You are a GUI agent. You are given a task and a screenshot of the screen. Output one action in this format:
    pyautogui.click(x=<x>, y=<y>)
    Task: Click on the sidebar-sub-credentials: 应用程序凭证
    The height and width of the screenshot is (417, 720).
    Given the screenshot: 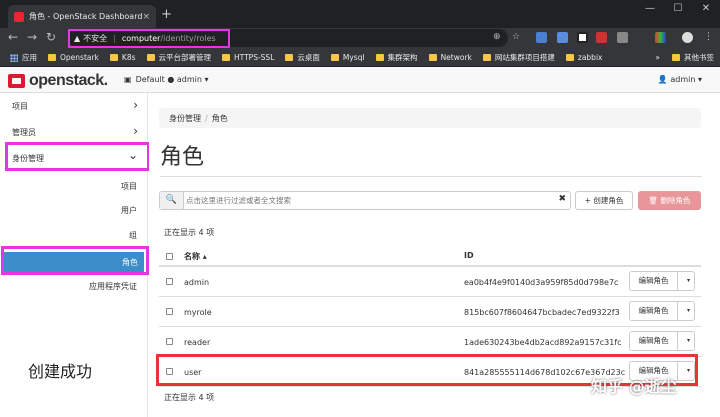 What is the action you would take?
    pyautogui.click(x=113, y=286)
    